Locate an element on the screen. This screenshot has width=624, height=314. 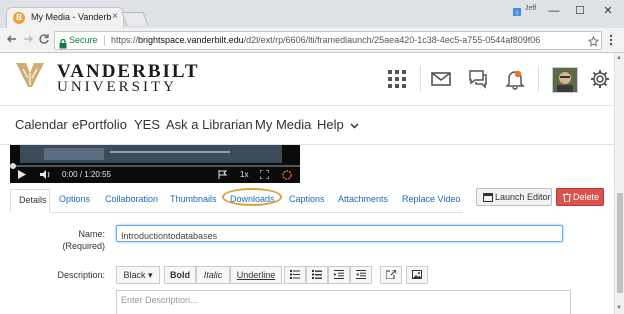
tab-details: Details is located at coordinates (30, 201).